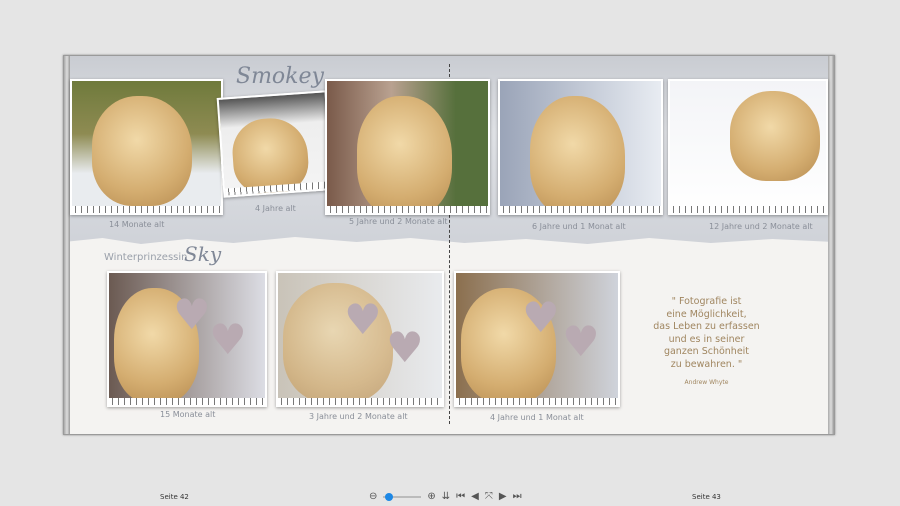  I want to click on add-page-icon: ⇊, so click(446, 496).